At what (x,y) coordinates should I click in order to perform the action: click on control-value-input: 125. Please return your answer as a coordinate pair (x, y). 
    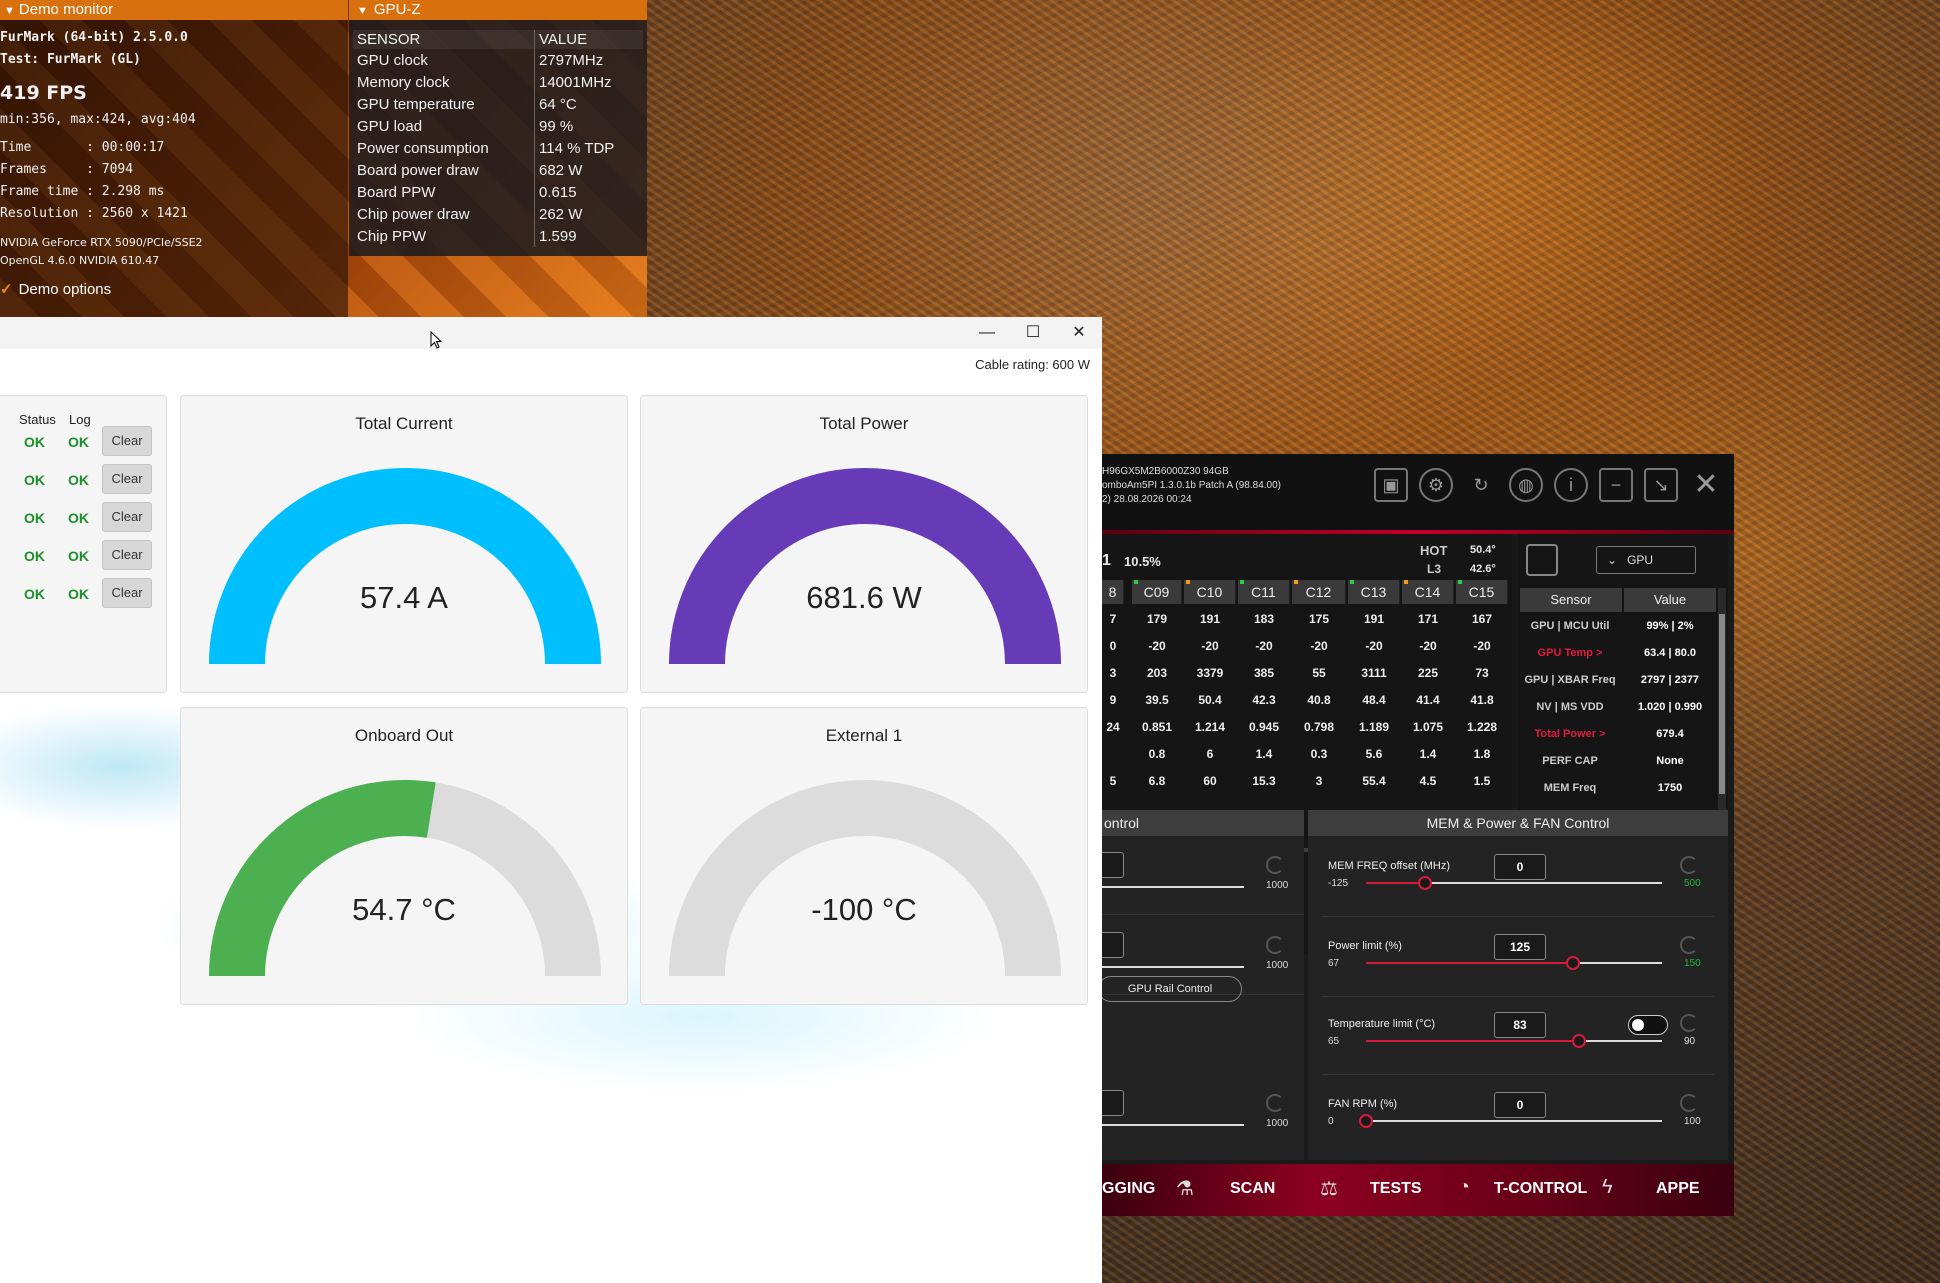
    Looking at the image, I should click on (1520, 947).